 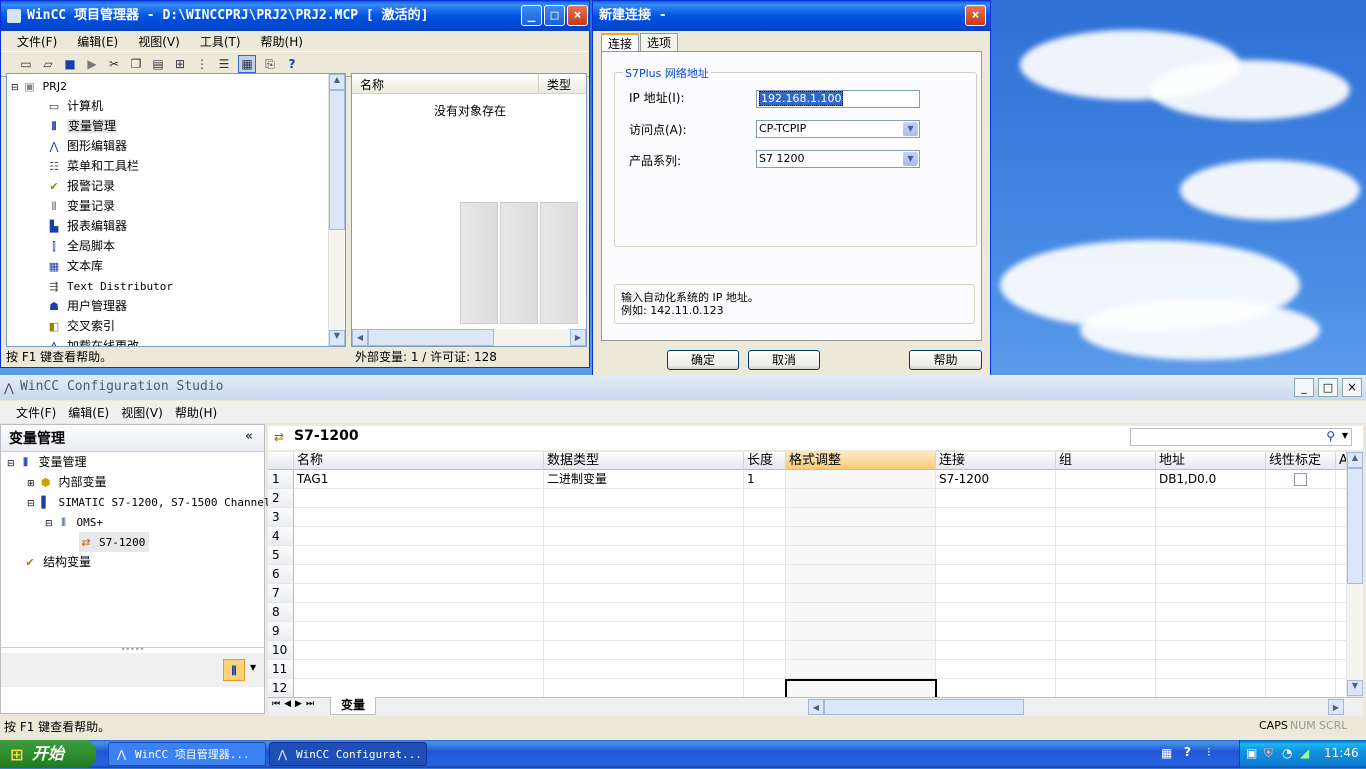 What do you see at coordinates (807, 669) in the screenshot?
I see `table-row: 11` at bounding box center [807, 669].